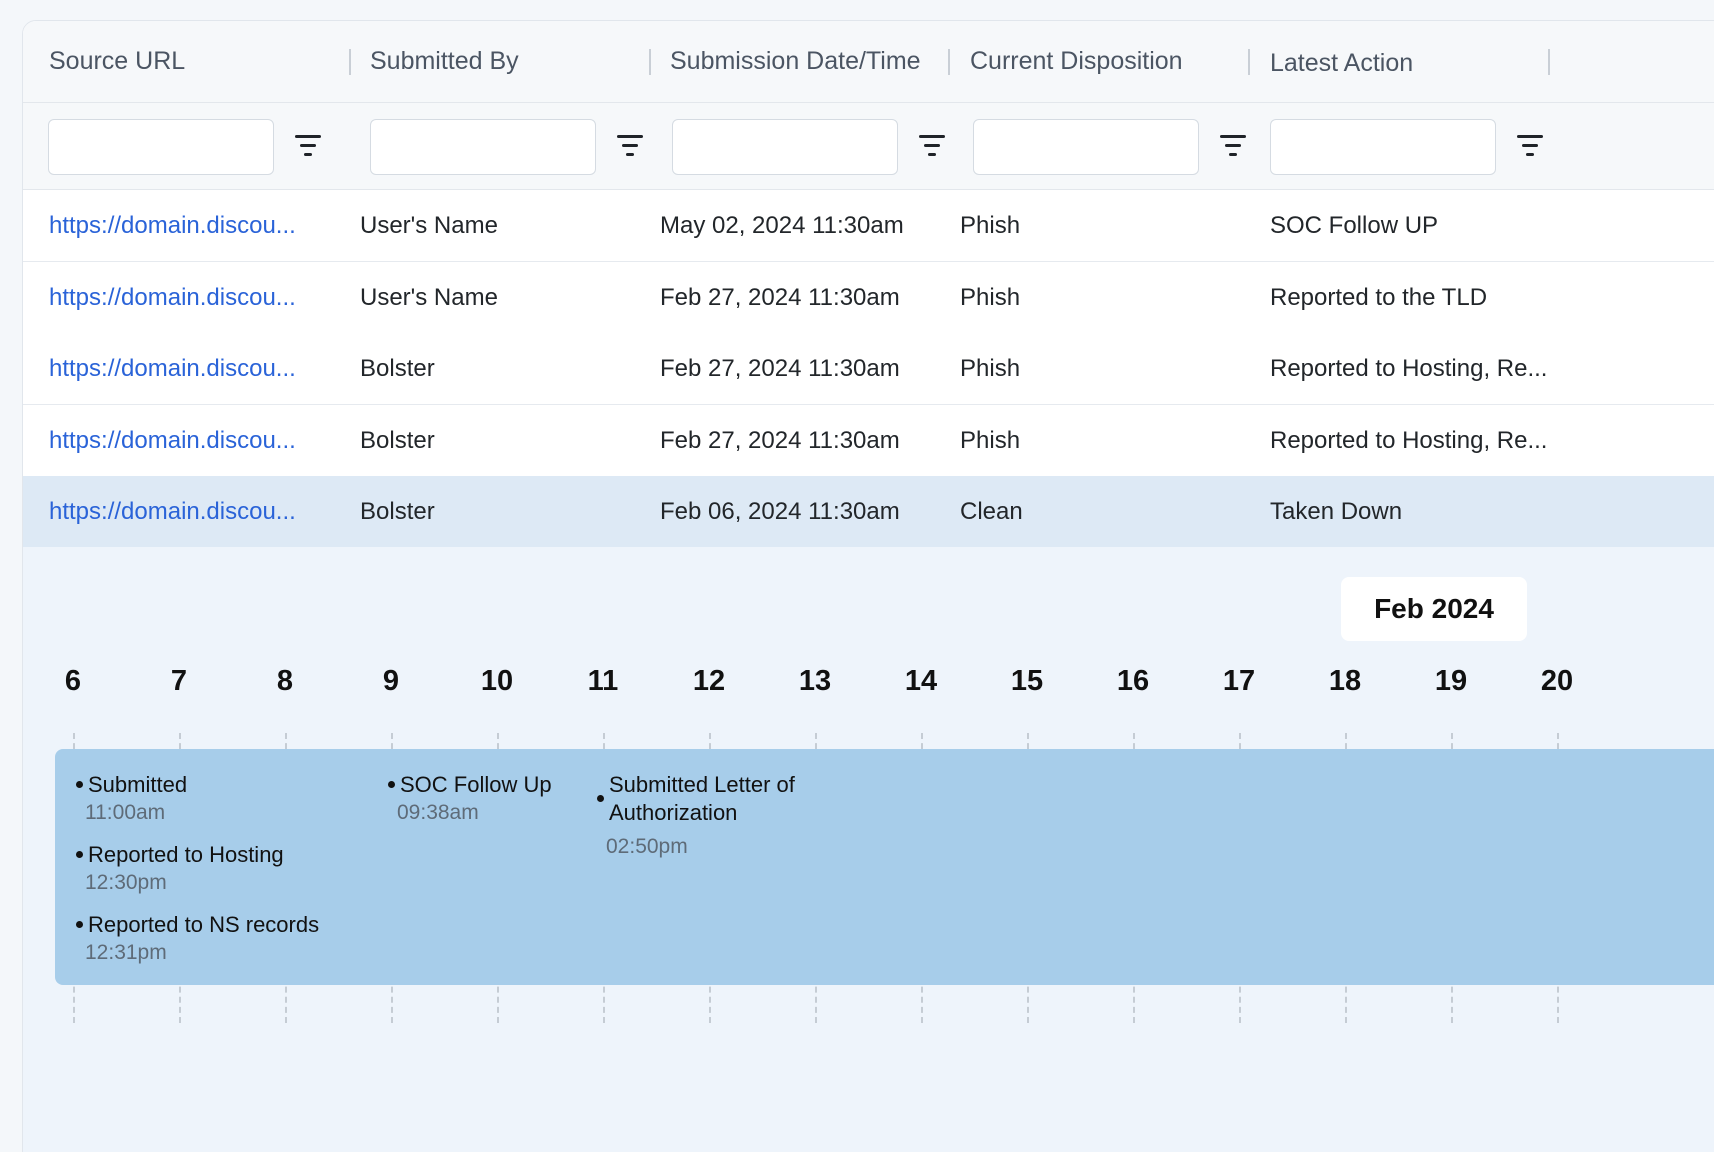 The image size is (1714, 1152). What do you see at coordinates (204, 924) in the screenshot?
I see `event-title: Reported to NS records` at bounding box center [204, 924].